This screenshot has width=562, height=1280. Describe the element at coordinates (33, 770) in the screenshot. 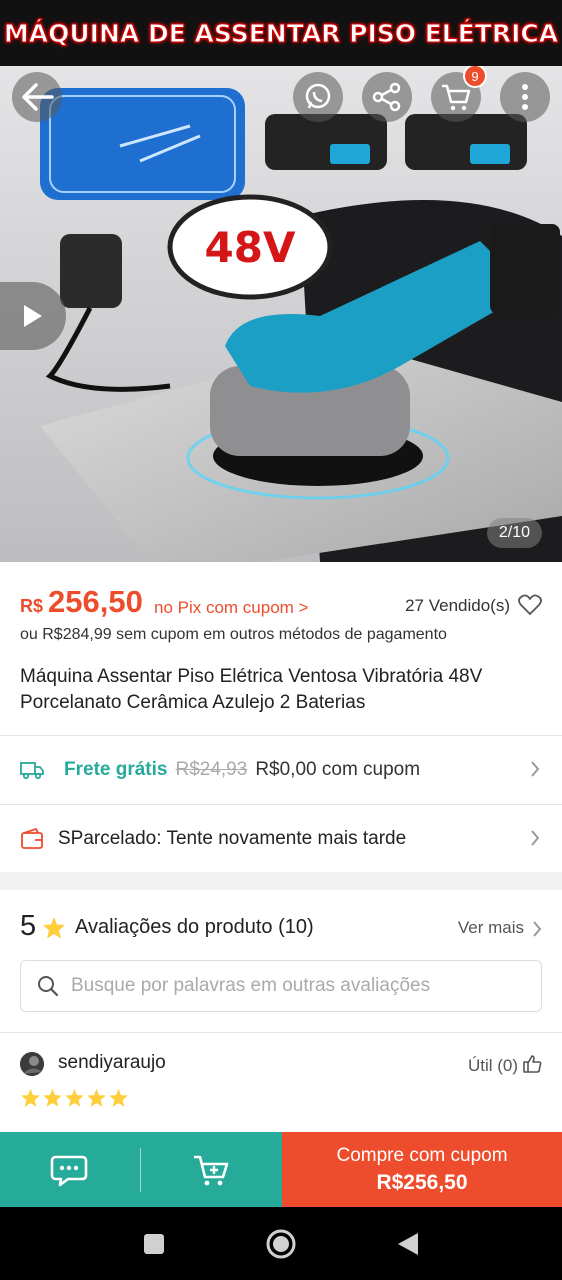

I see `truck-icon` at that location.